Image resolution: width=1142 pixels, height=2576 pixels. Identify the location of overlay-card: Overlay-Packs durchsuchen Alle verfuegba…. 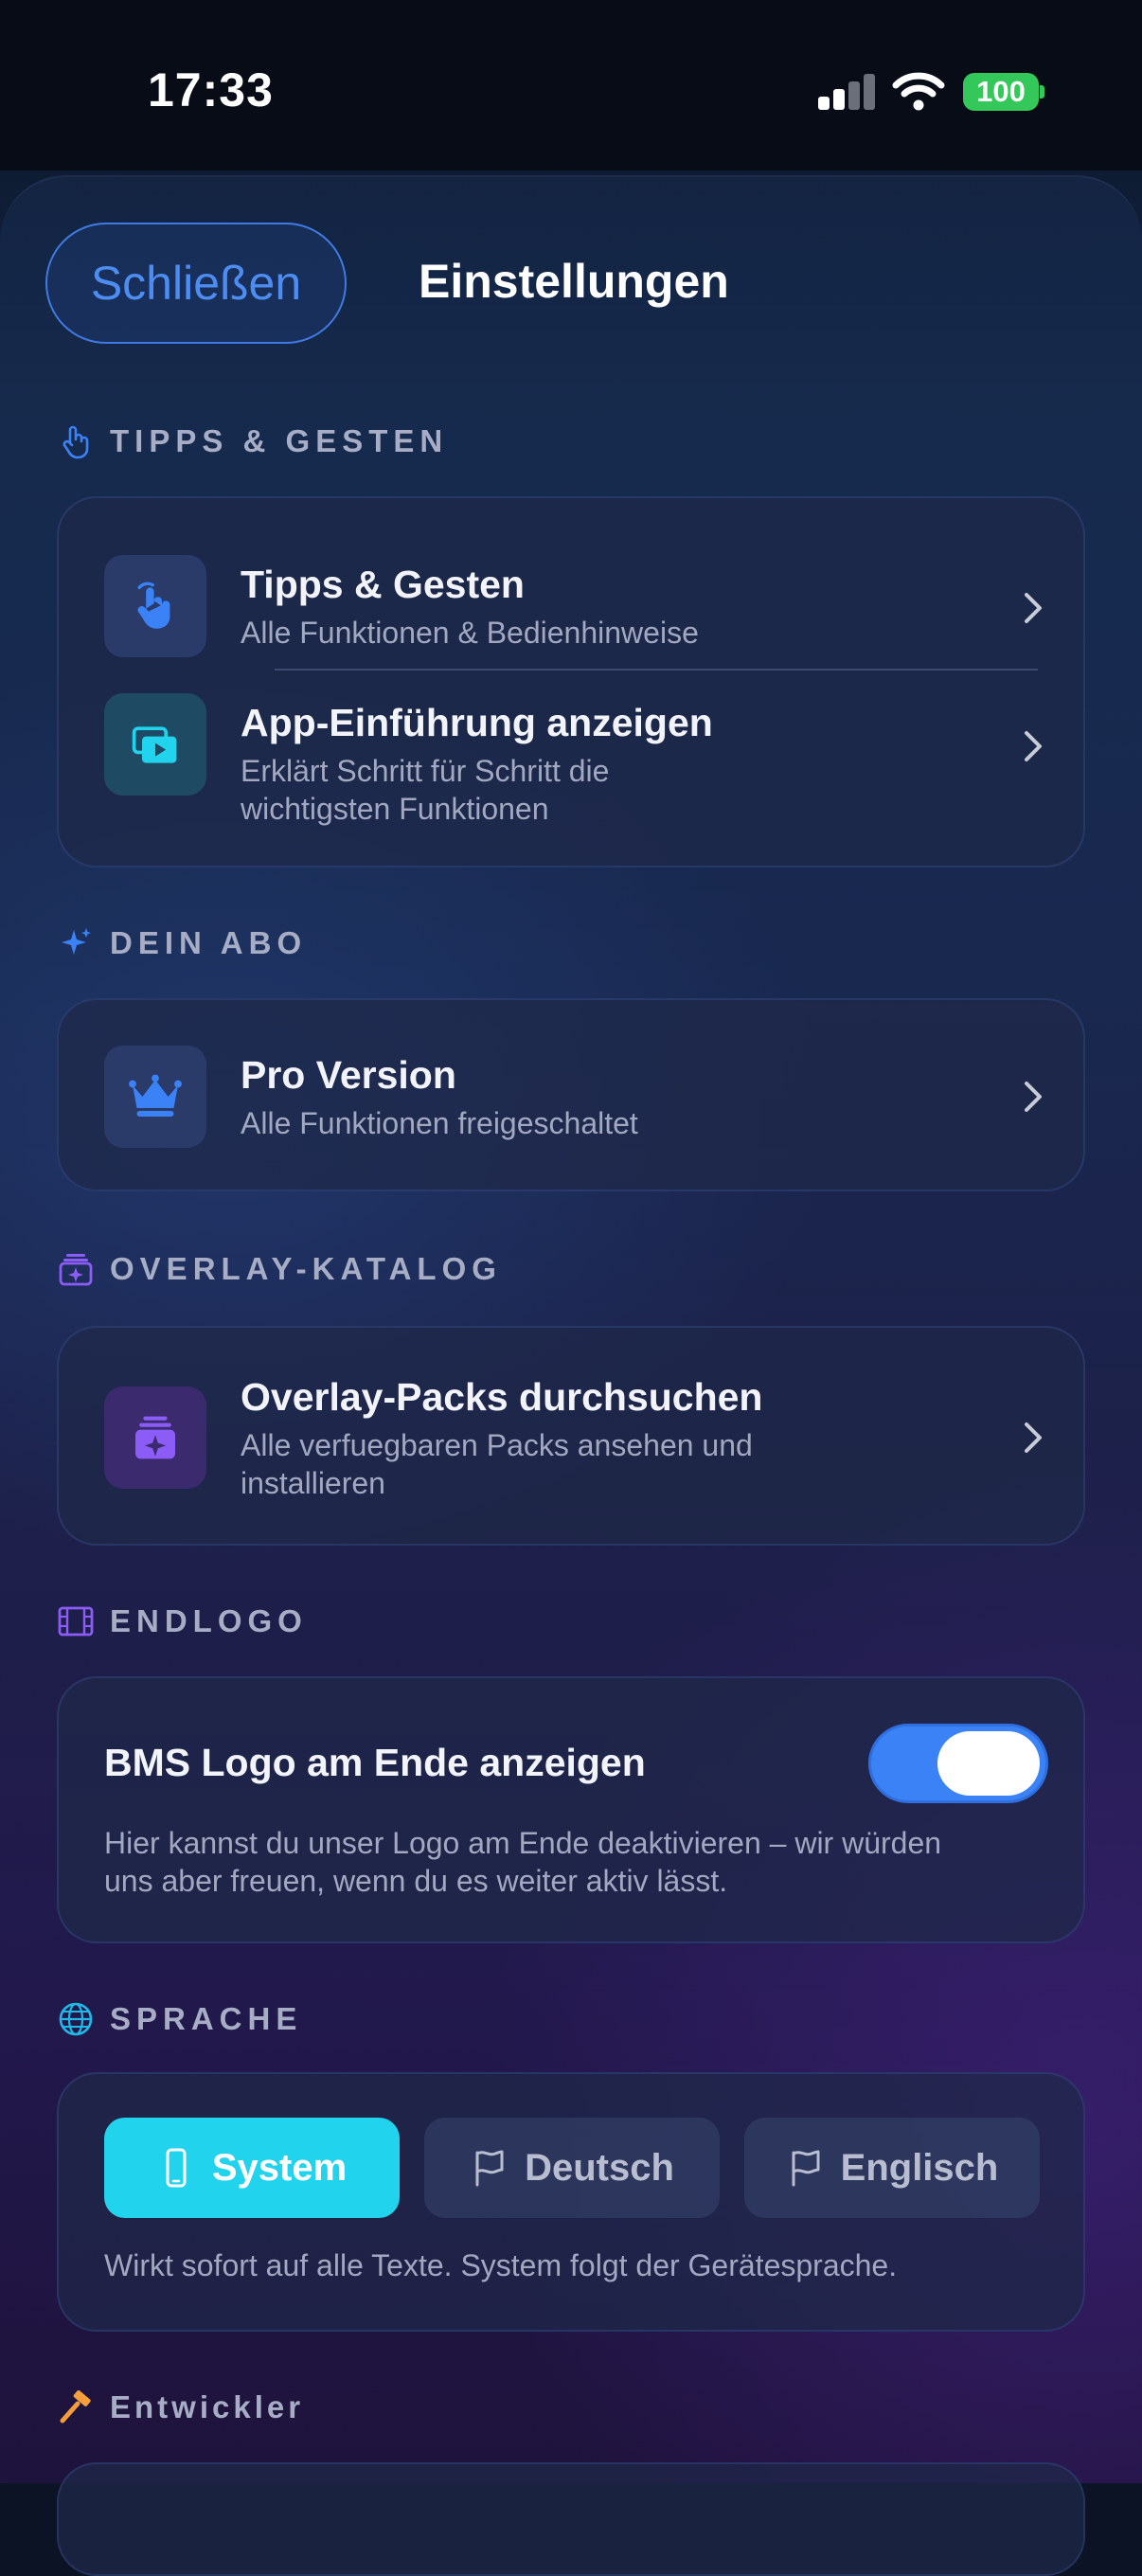
(571, 1436).